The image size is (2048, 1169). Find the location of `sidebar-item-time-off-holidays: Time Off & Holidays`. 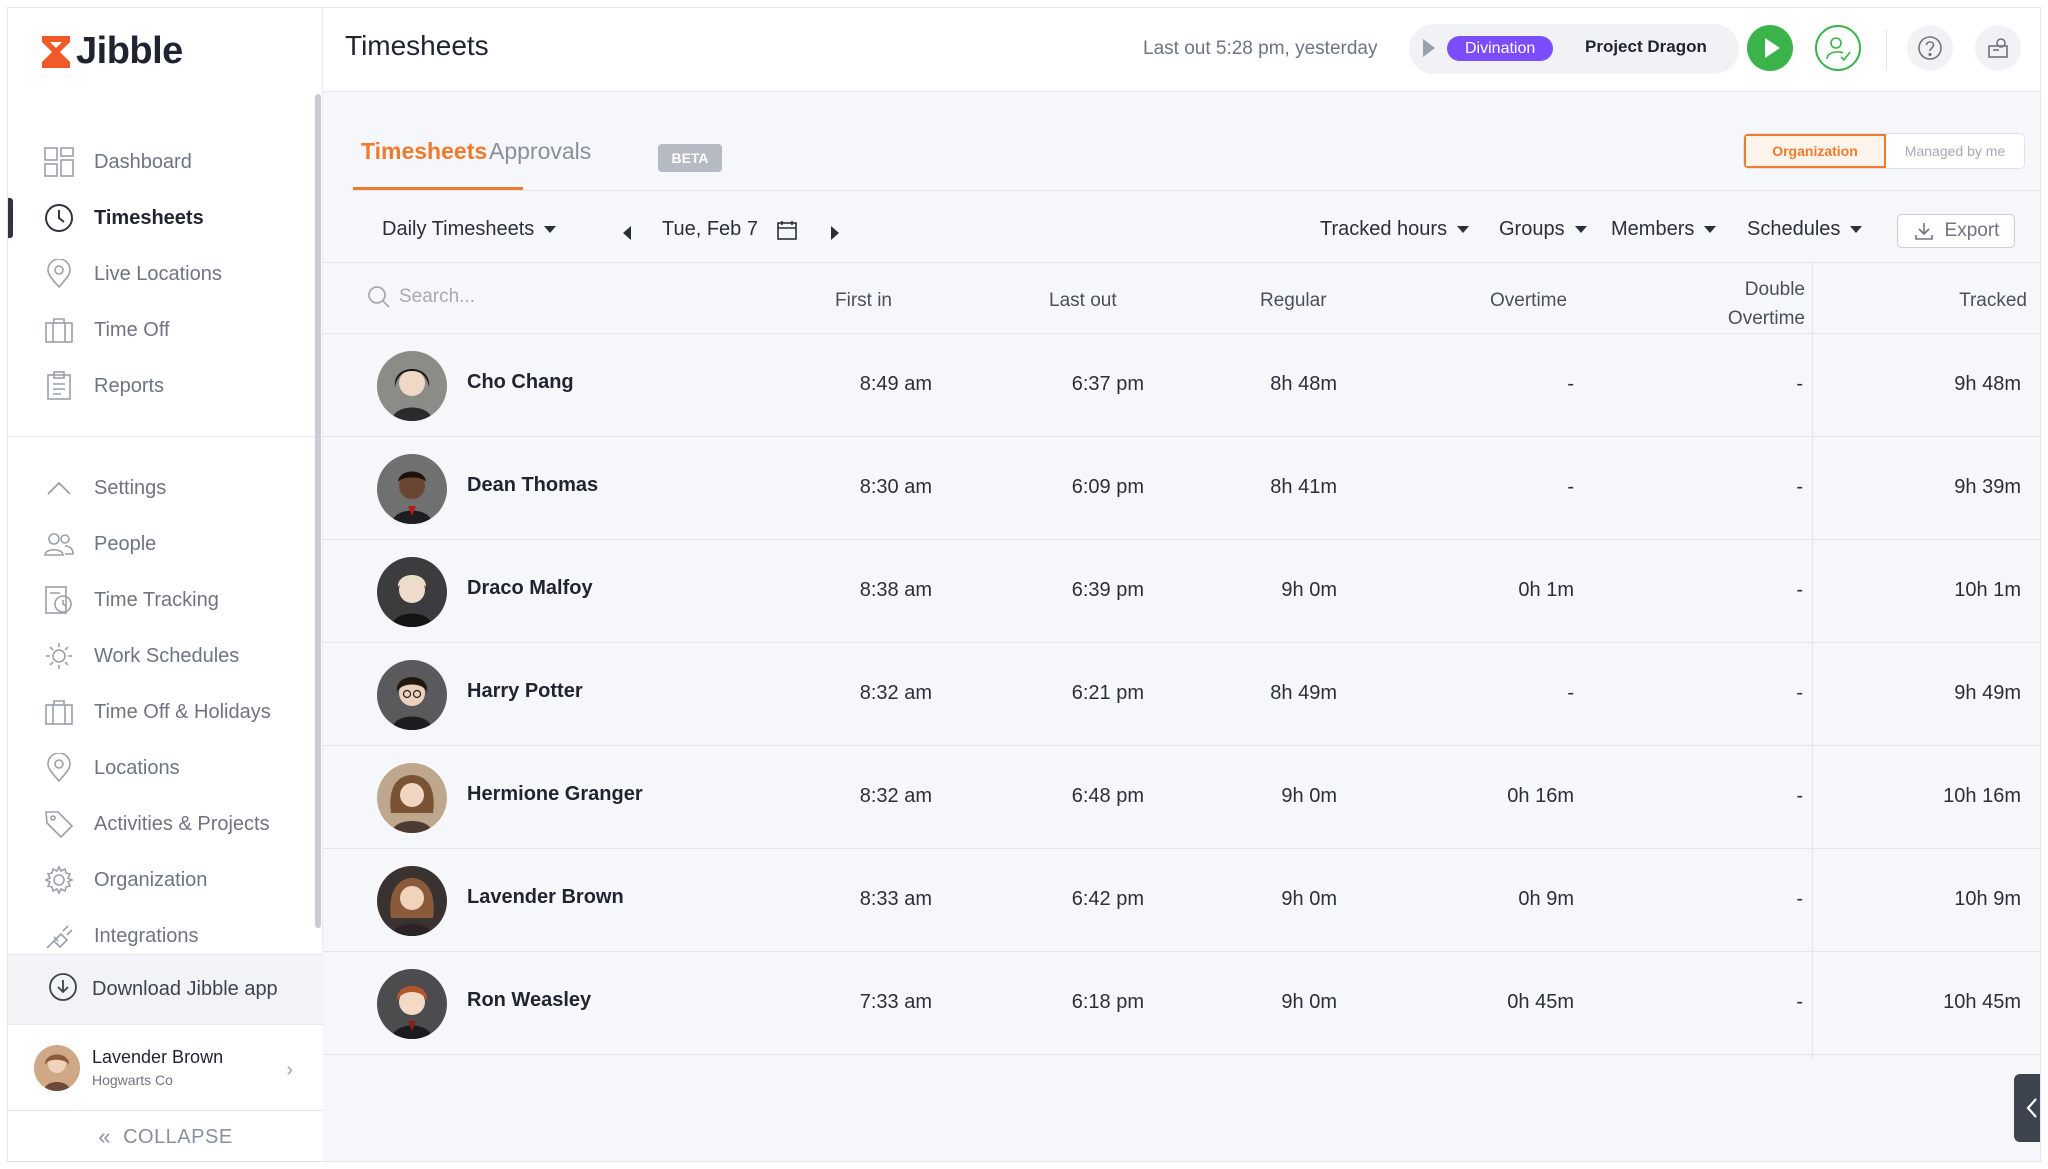

sidebar-item-time-off-holidays: Time Off & Holidays is located at coordinates (165, 712).